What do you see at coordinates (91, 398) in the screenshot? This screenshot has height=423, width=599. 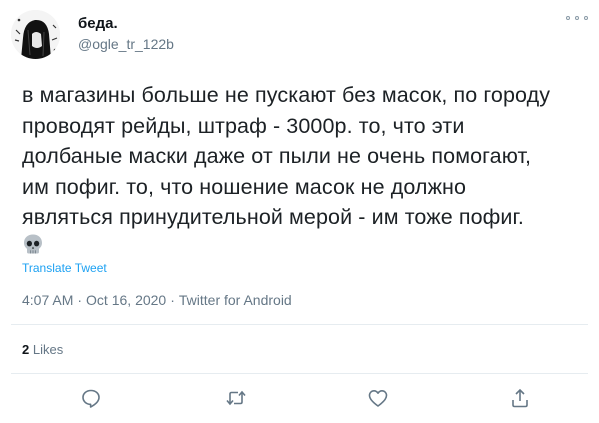 I see `reply-icon` at bounding box center [91, 398].